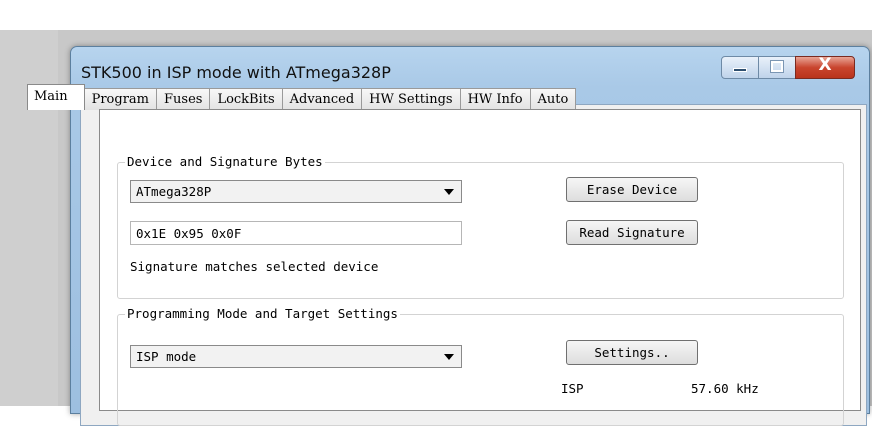 This screenshot has height=426, width=872. What do you see at coordinates (262, 313) in the screenshot?
I see `programming-group-legend: Programming Mode and Target Settings` at bounding box center [262, 313].